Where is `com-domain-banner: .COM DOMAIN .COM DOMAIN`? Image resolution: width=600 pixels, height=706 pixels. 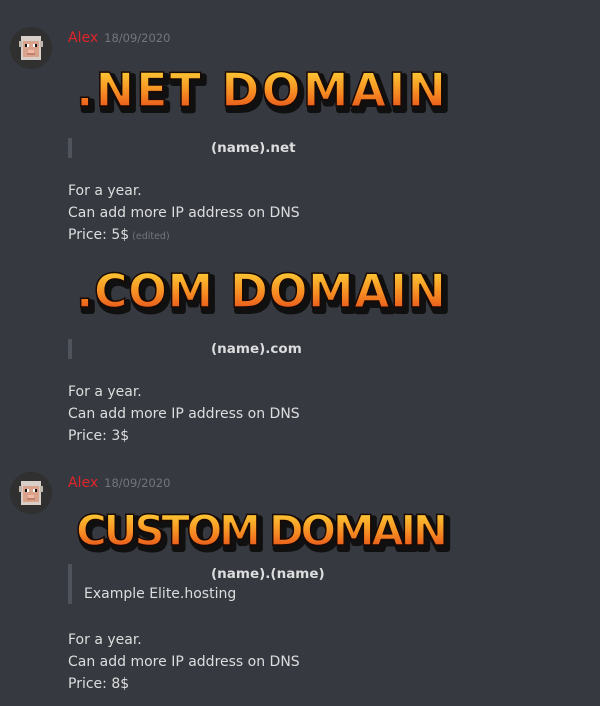 com-domain-banner: .COM DOMAIN .COM DOMAIN is located at coordinates (263, 292).